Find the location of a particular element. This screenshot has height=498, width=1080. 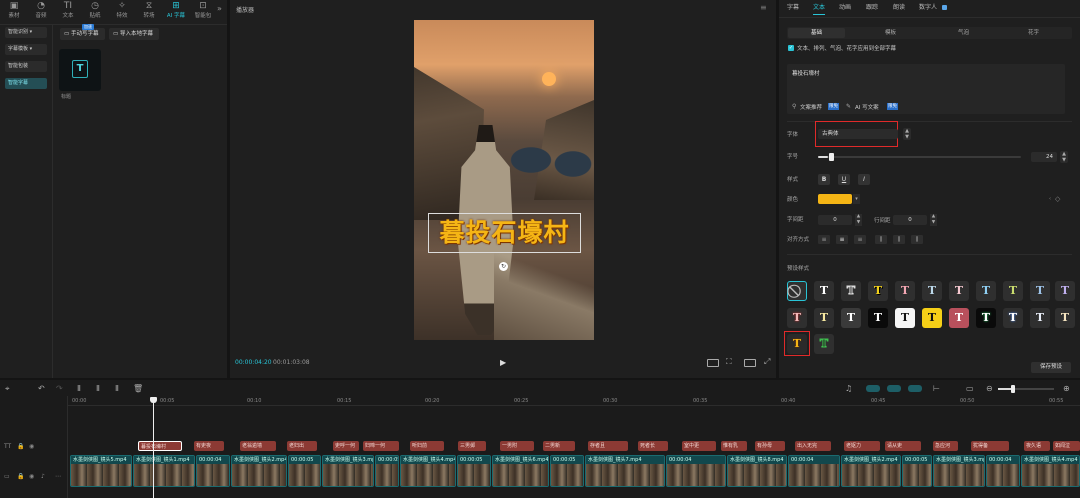

tab-audio: ◔ 音频 is located at coordinates (41, 11).